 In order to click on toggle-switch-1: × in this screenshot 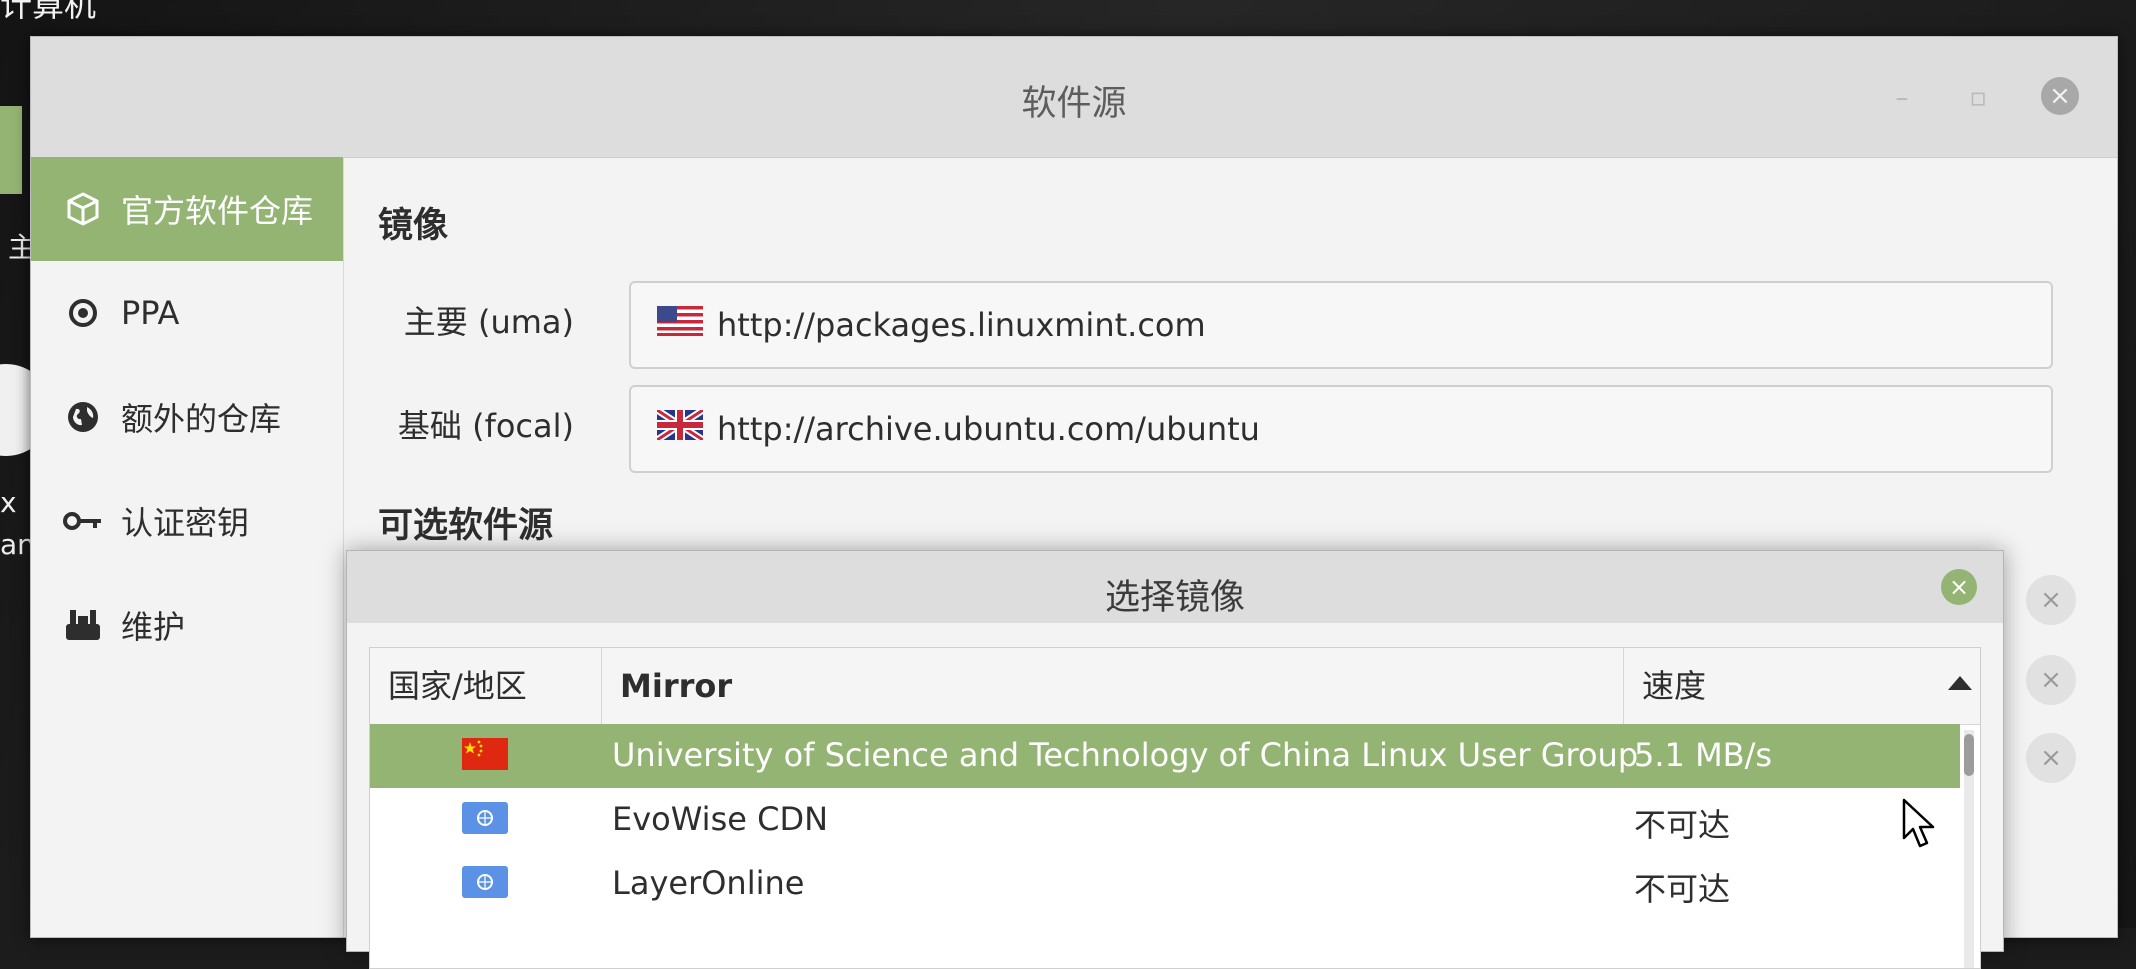, I will do `click(2051, 600)`.